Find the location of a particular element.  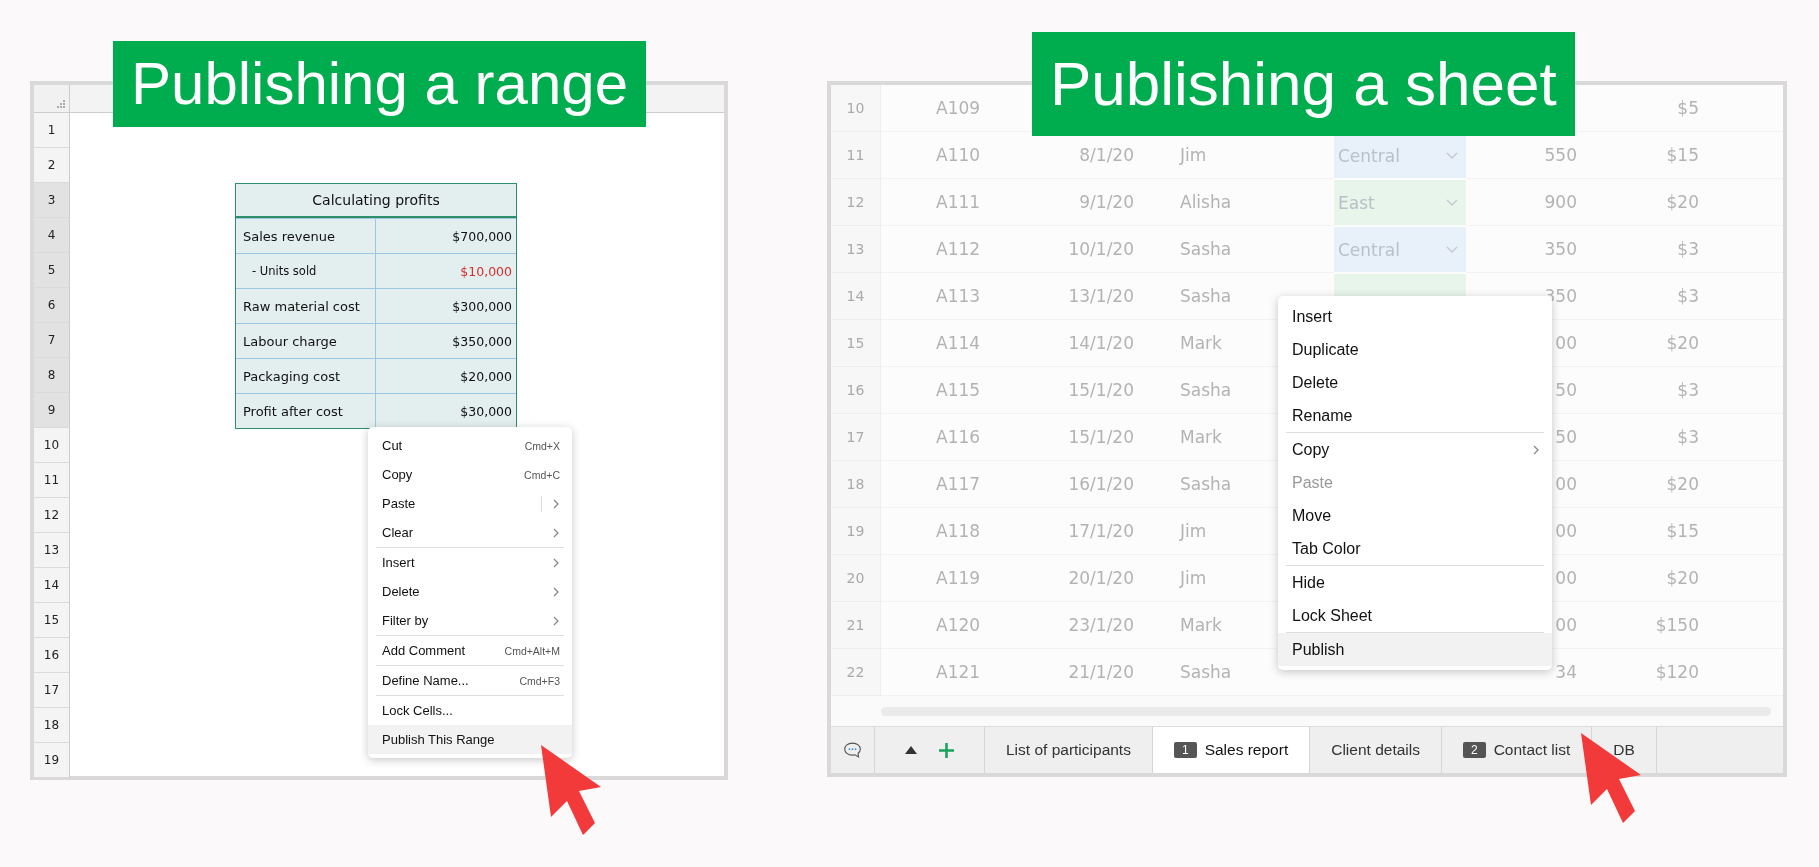

sheet-tab: Client details is located at coordinates (1376, 750).